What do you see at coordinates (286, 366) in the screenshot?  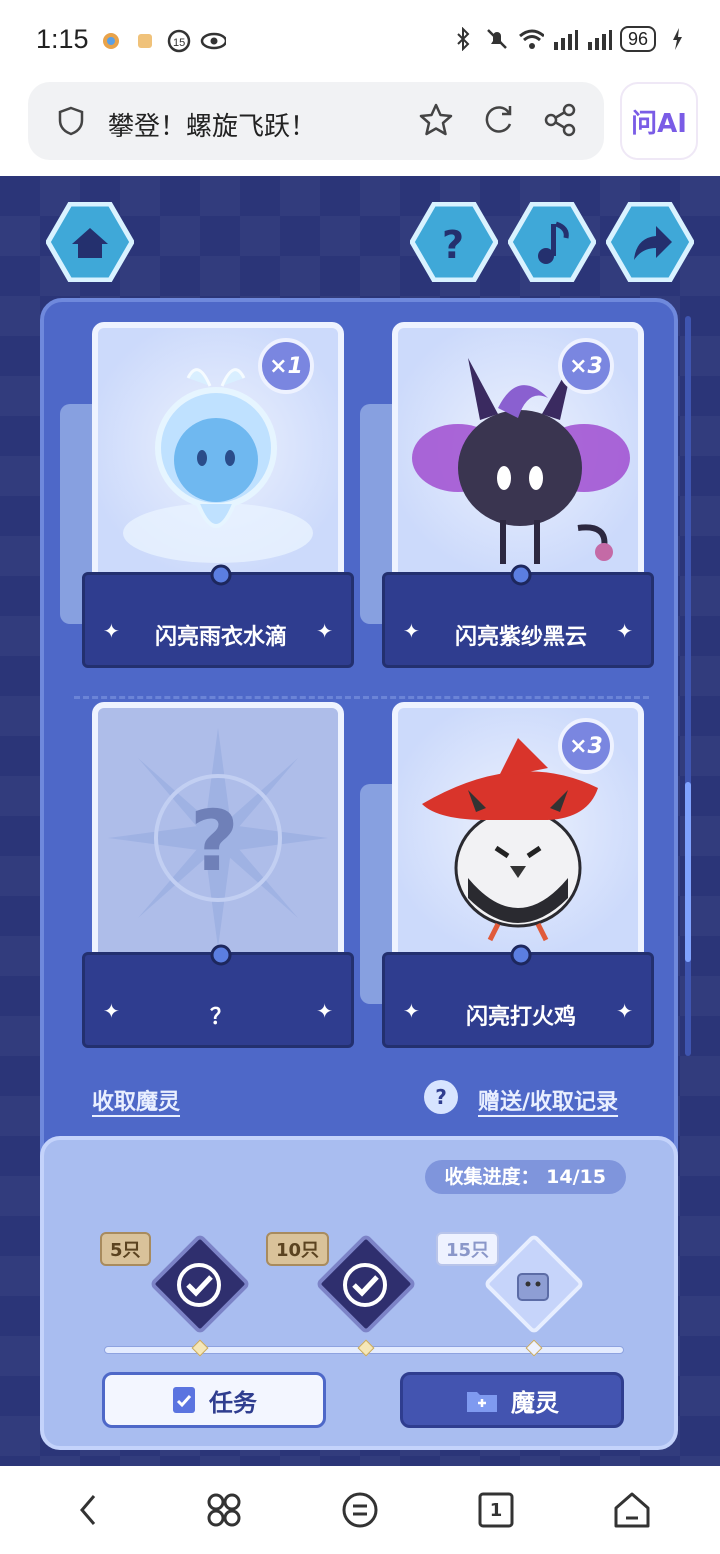 I see `card-count-badge: ×1` at bounding box center [286, 366].